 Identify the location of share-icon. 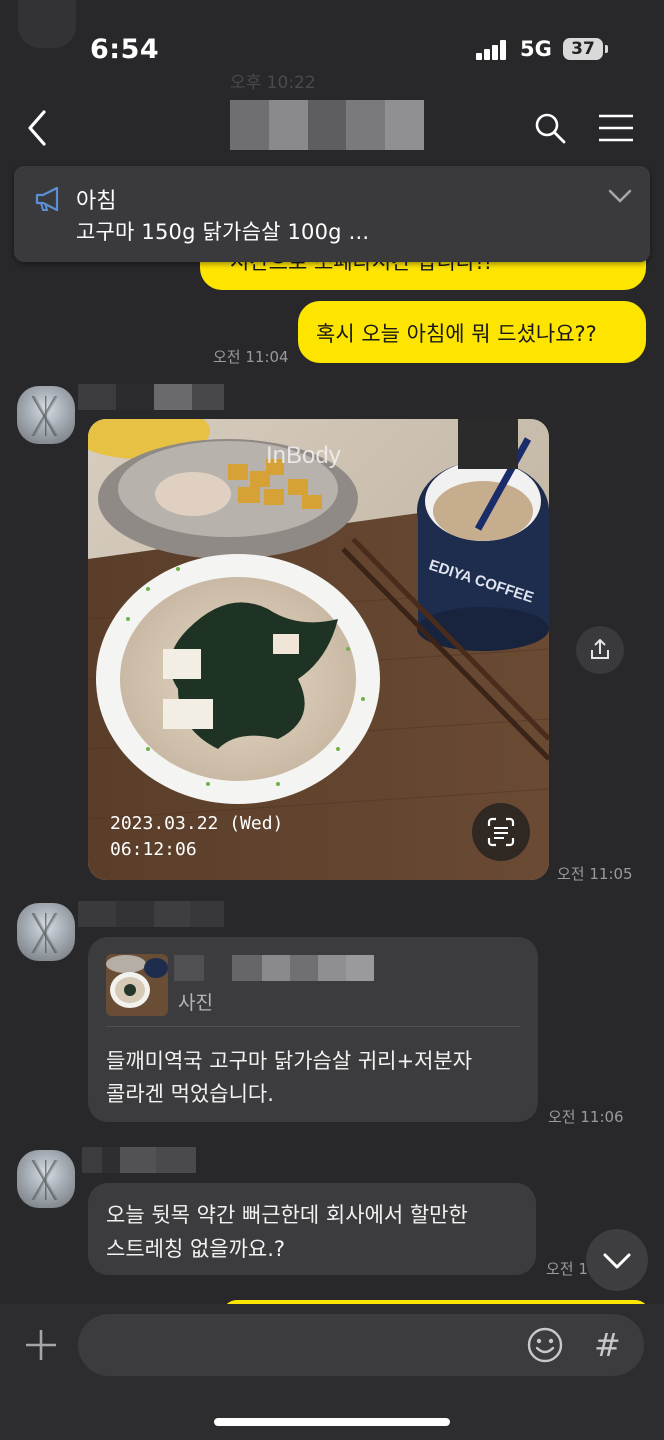
(600, 648).